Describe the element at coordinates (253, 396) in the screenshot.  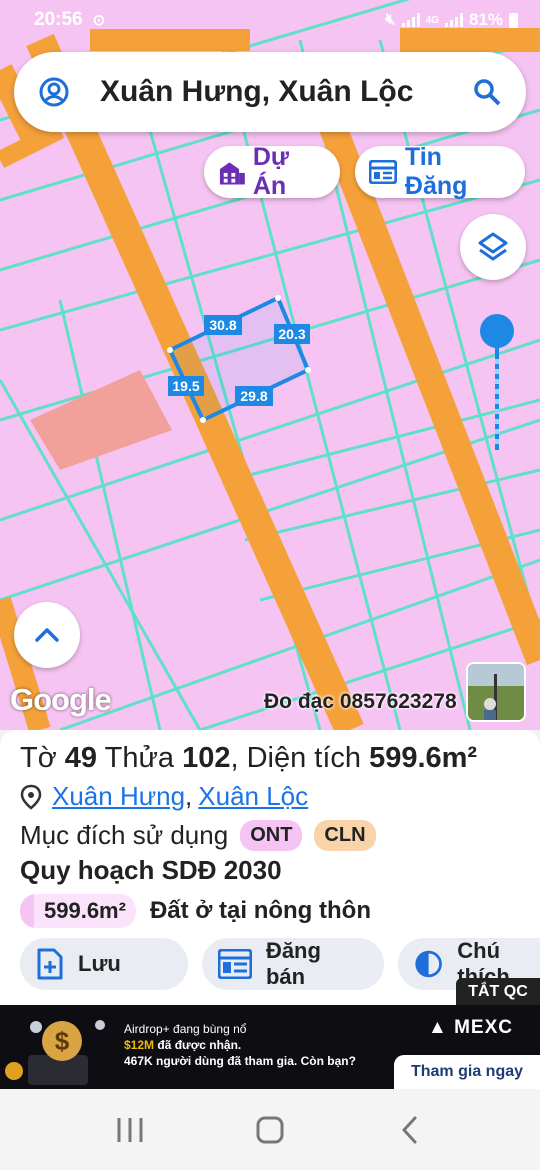
I see `edge-label-bottom: 29.8` at that location.